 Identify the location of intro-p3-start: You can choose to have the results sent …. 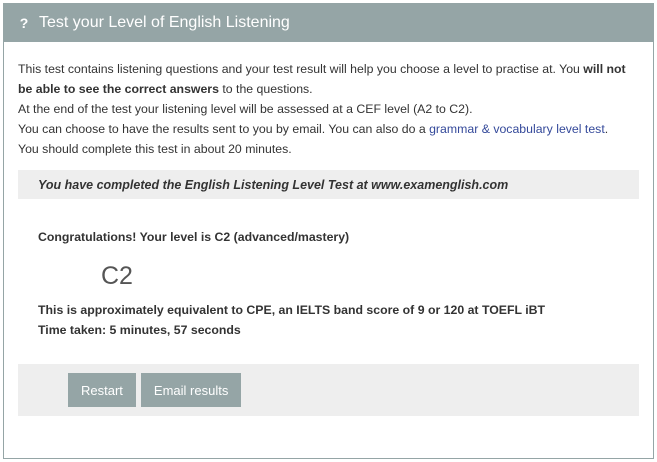
(224, 129).